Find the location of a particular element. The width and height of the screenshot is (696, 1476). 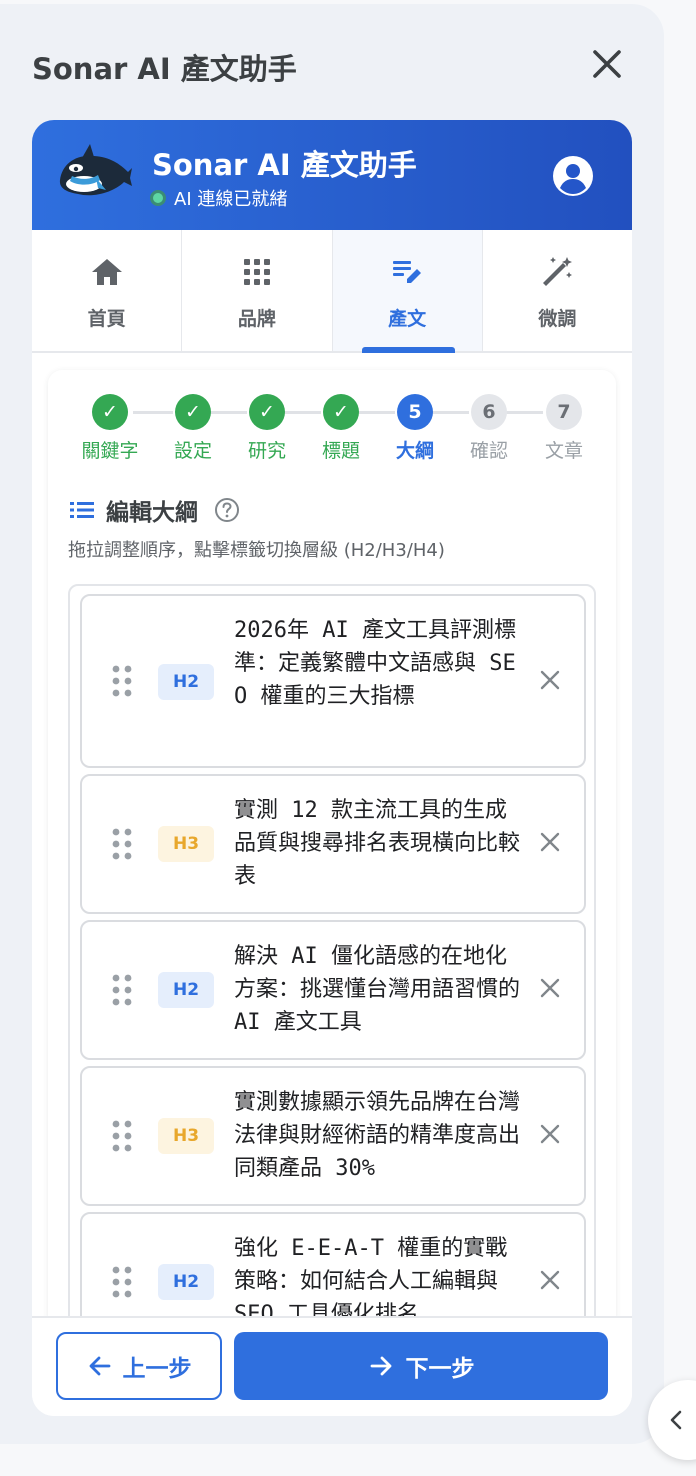

status-text: AI 連線已就緒 is located at coordinates (231, 199).